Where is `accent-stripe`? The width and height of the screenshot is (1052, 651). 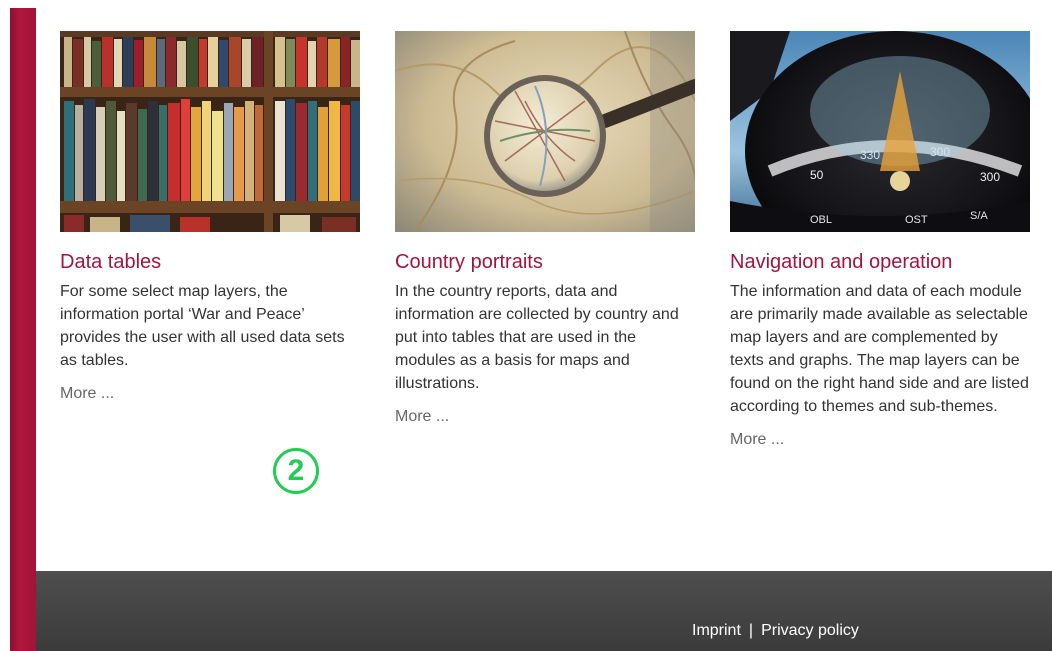 accent-stripe is located at coordinates (23, 329).